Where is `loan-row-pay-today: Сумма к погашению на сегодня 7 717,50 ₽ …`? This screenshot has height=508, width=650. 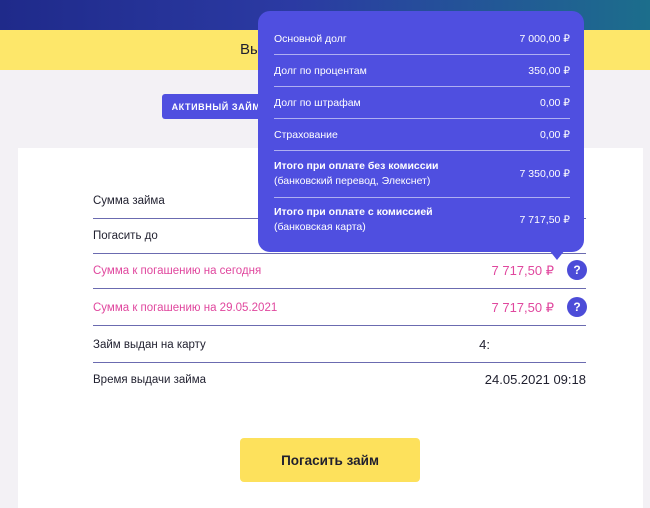
loan-row-pay-today: Сумма к погашению на сегодня 7 717,50 ₽ … is located at coordinates (340, 271).